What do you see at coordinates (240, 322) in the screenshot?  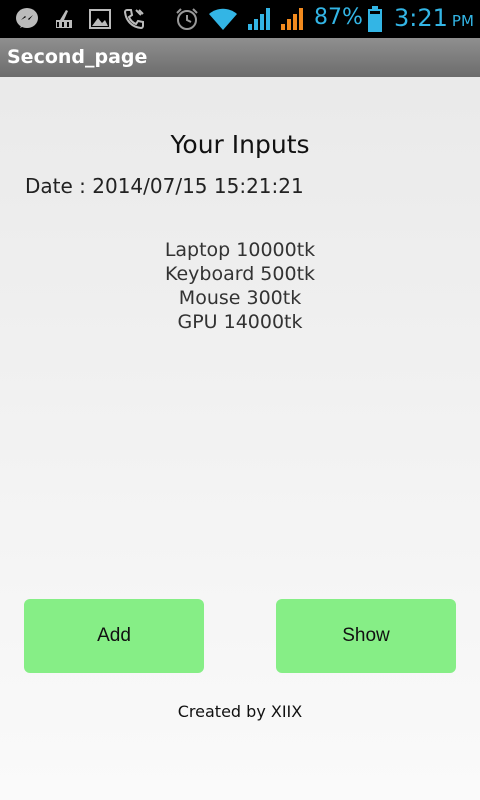 I see `list-item: GPU 14000tk` at bounding box center [240, 322].